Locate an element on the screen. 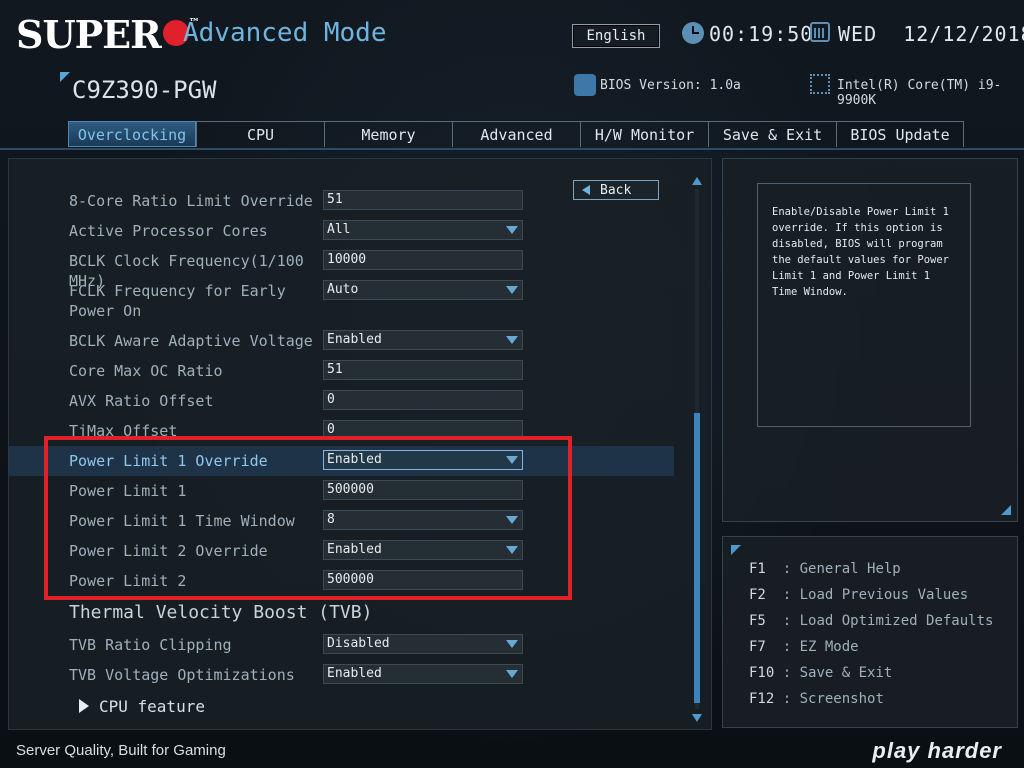 This screenshot has width=1024, height=768. hotkey-key: F7 is located at coordinates (762, 647).